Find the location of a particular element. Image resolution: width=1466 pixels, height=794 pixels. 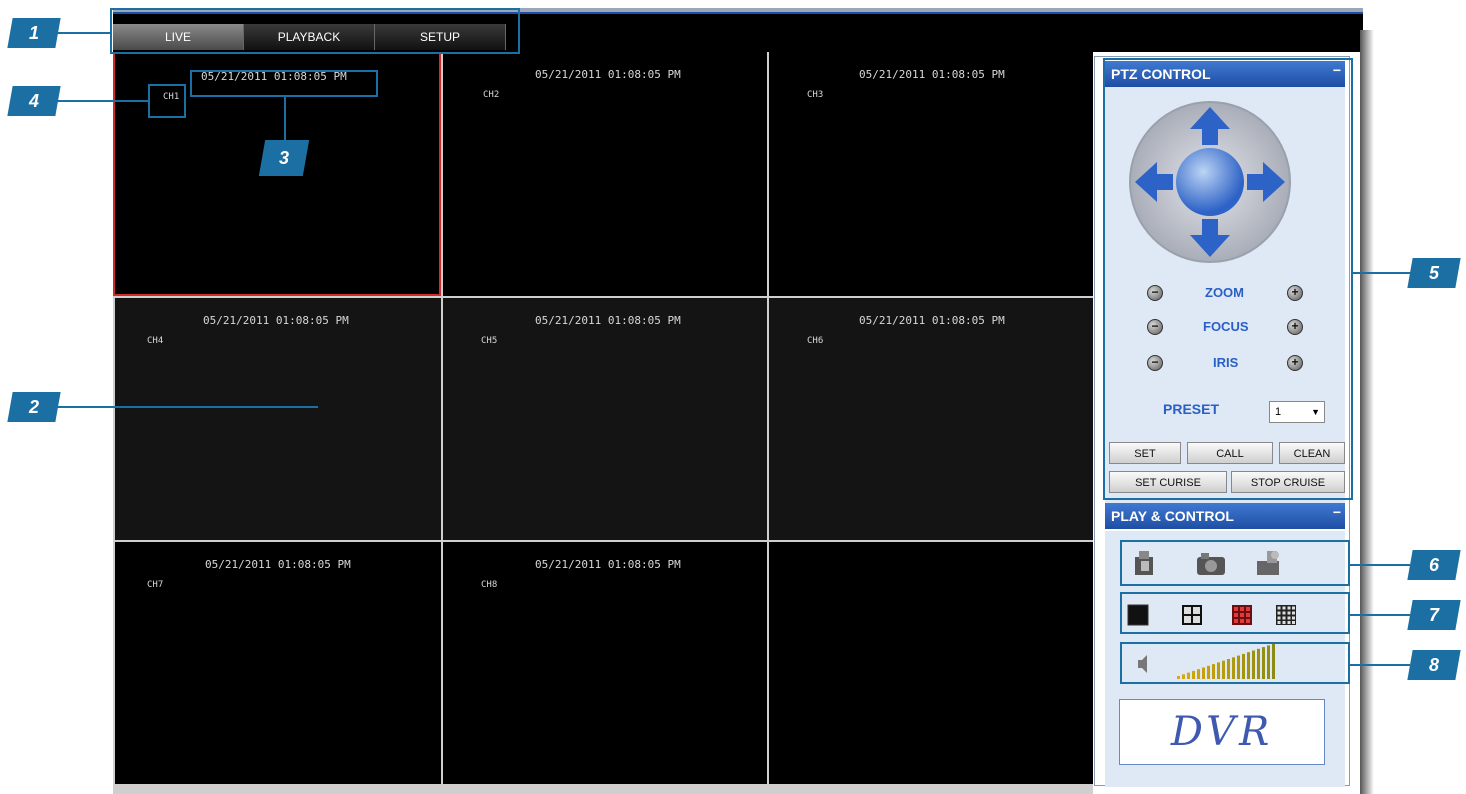

camera-view-3: 05/21/2011 01:08:05 PM CH3 is located at coordinates (931, 174).